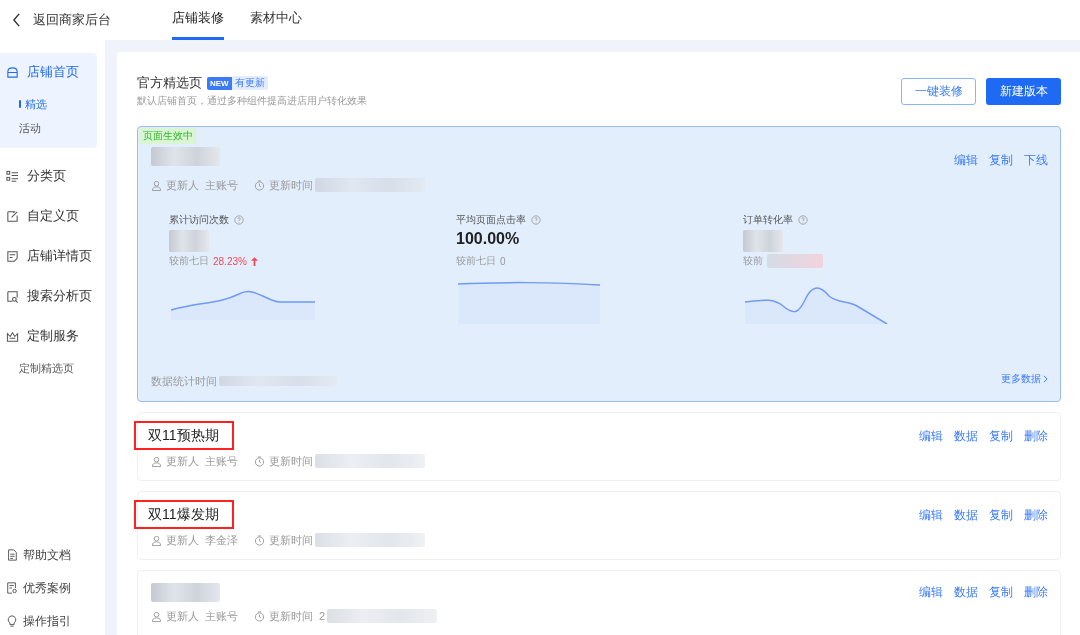 The image size is (1080, 635). I want to click on metric-label: 订单转化率, so click(768, 220).